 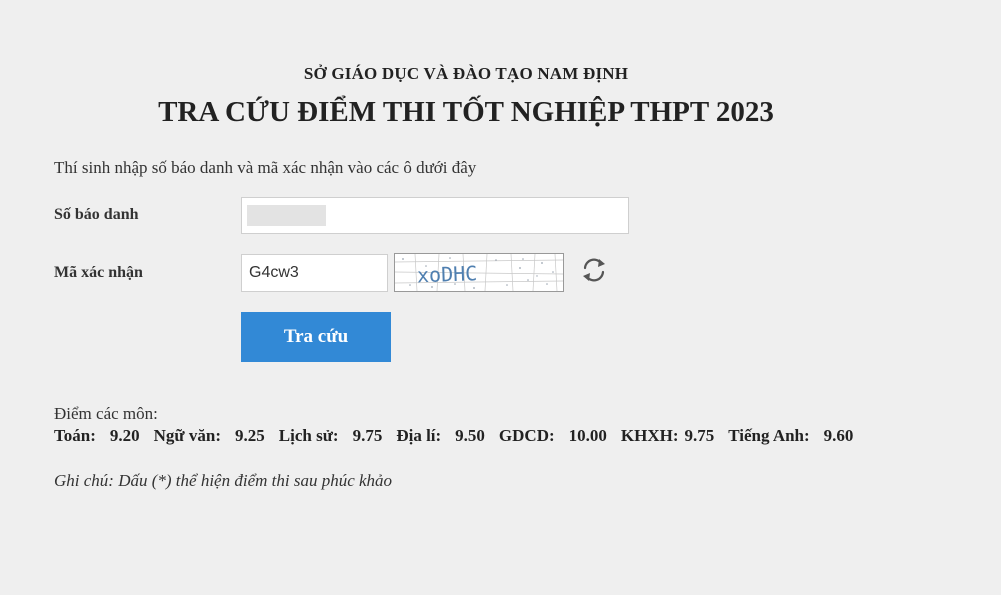 I want to click on subject-name: Ngữ văn:, so click(x=187, y=435).